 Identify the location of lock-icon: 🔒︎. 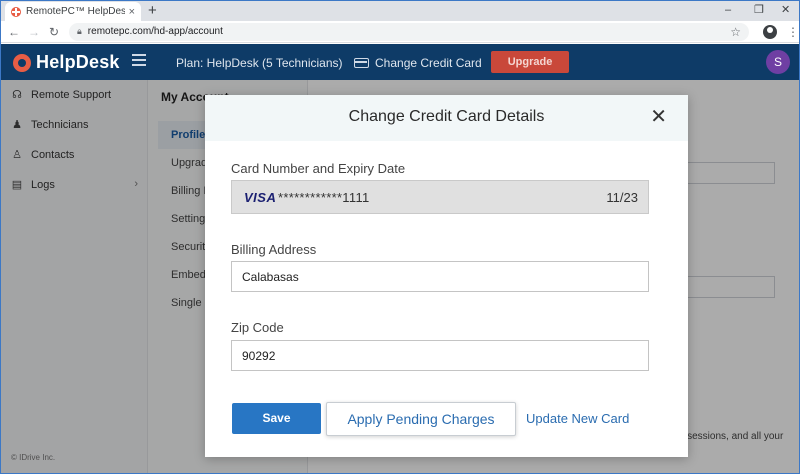
(79, 31).